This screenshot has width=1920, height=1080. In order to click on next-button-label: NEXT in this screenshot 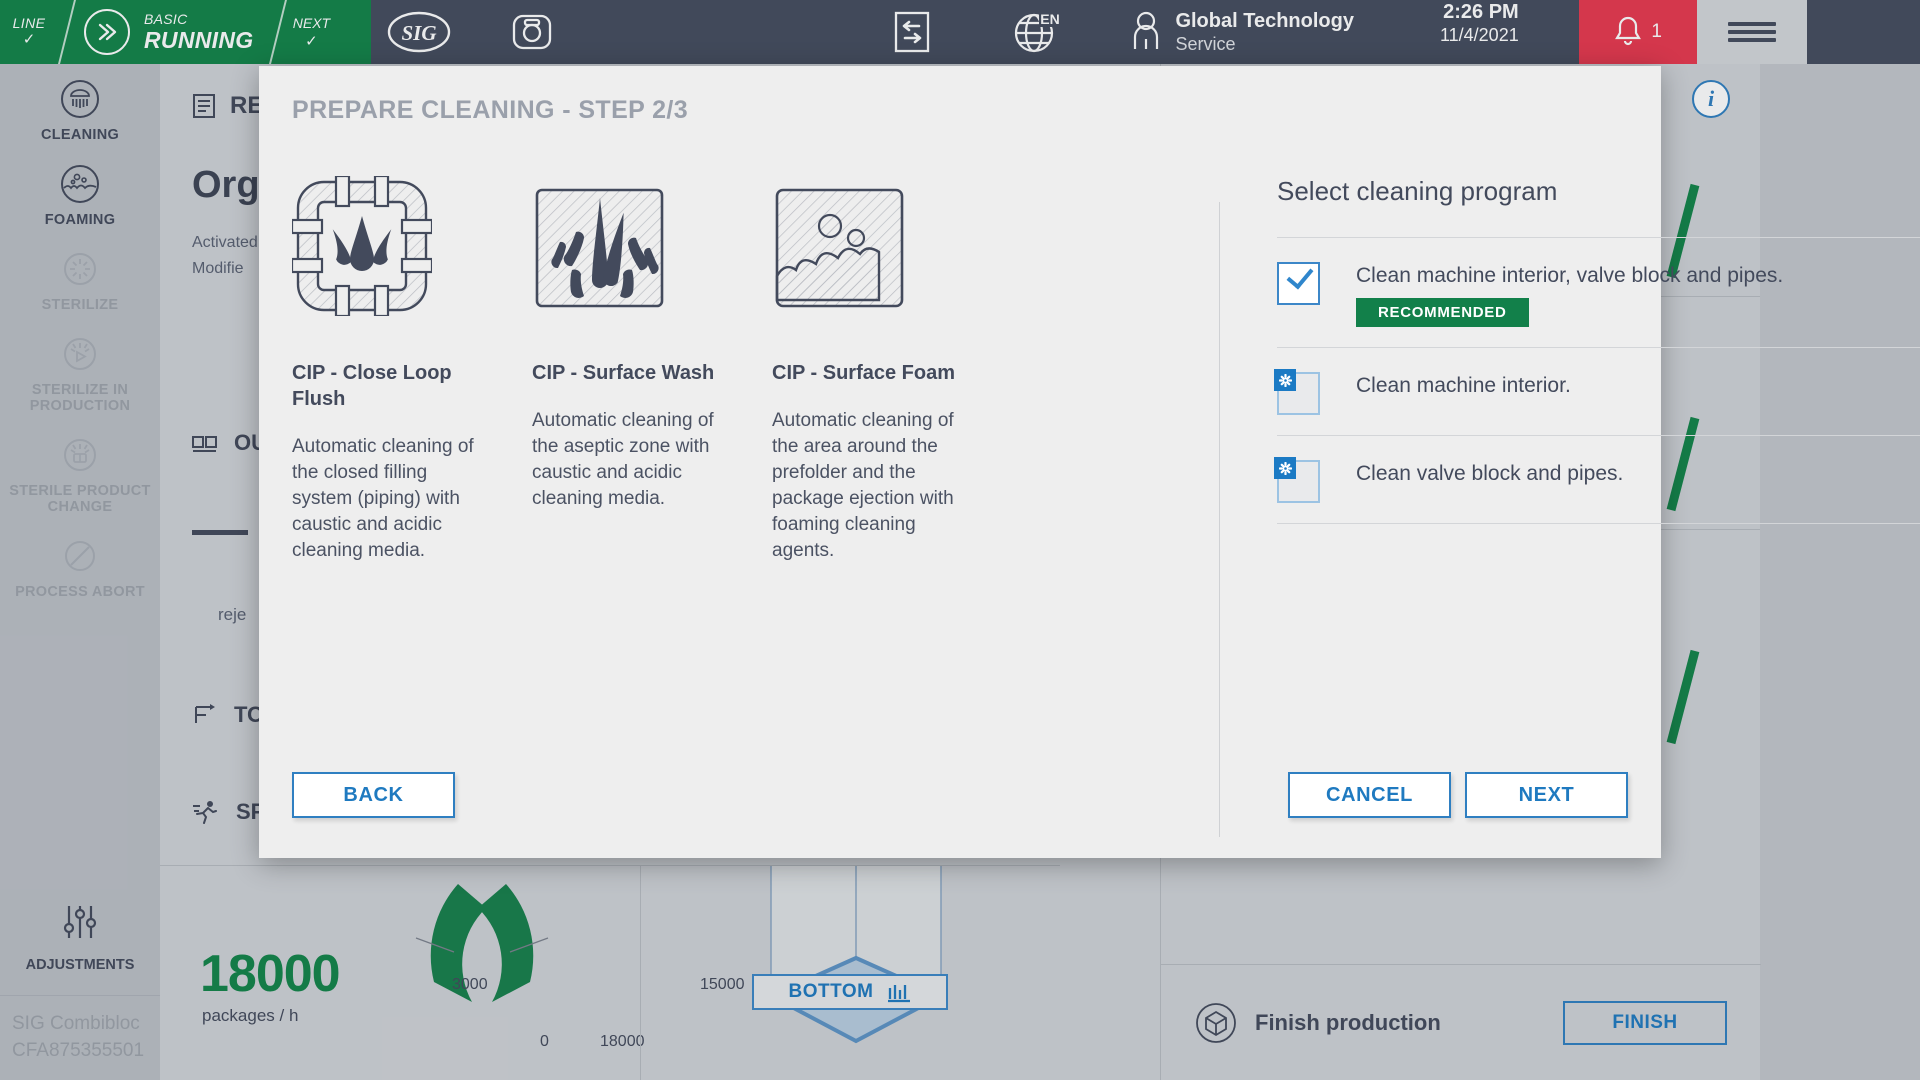, I will do `click(1546, 794)`.